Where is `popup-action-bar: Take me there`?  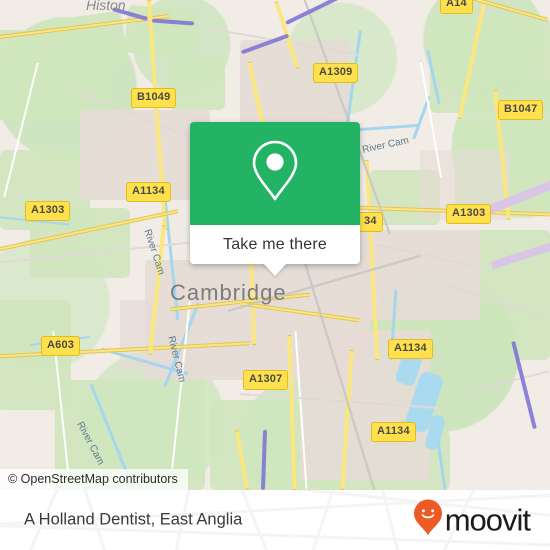 popup-action-bar: Take me there is located at coordinates (275, 244).